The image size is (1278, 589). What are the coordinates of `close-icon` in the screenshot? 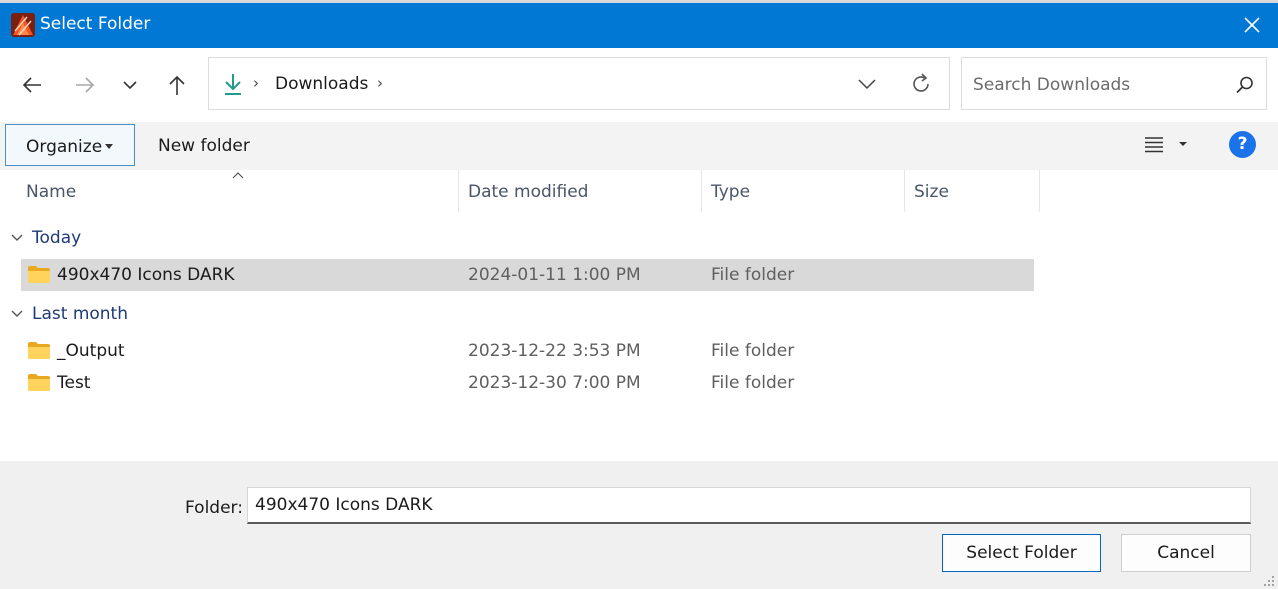 It's located at (1252, 25).